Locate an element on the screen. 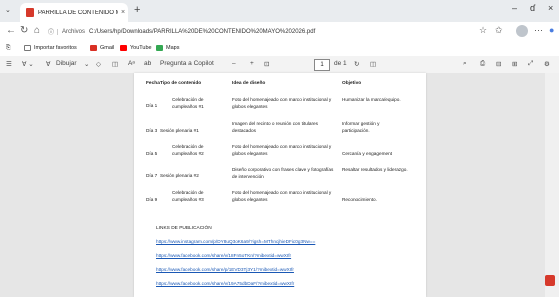 The height and width of the screenshot is (297, 559). favorite-star-icon: ☆ is located at coordinates (483, 30).